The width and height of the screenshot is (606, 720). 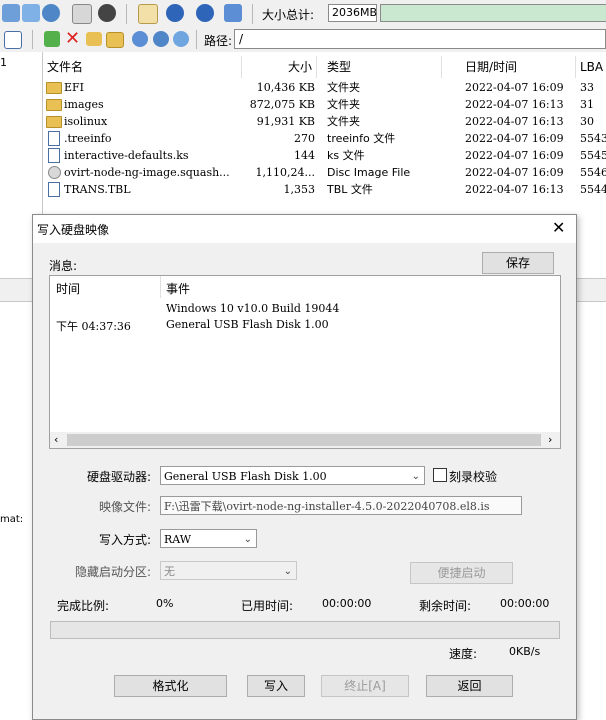 I want to click on refresh-icon, so click(x=181, y=39).